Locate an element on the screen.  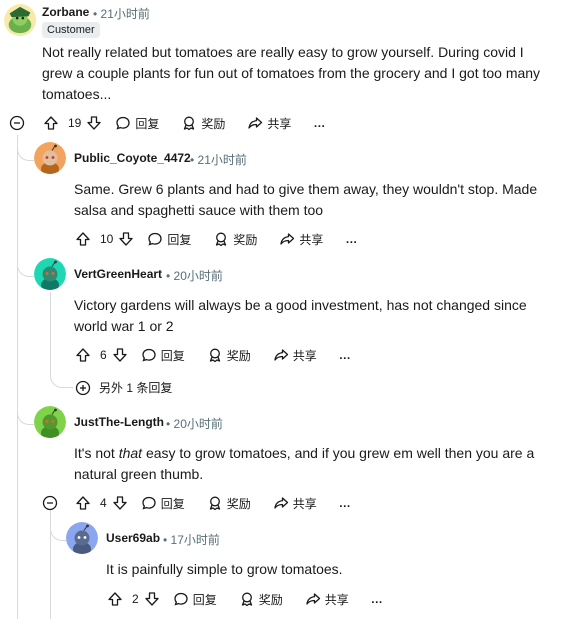
emphasis-text: that is located at coordinates (130, 453).